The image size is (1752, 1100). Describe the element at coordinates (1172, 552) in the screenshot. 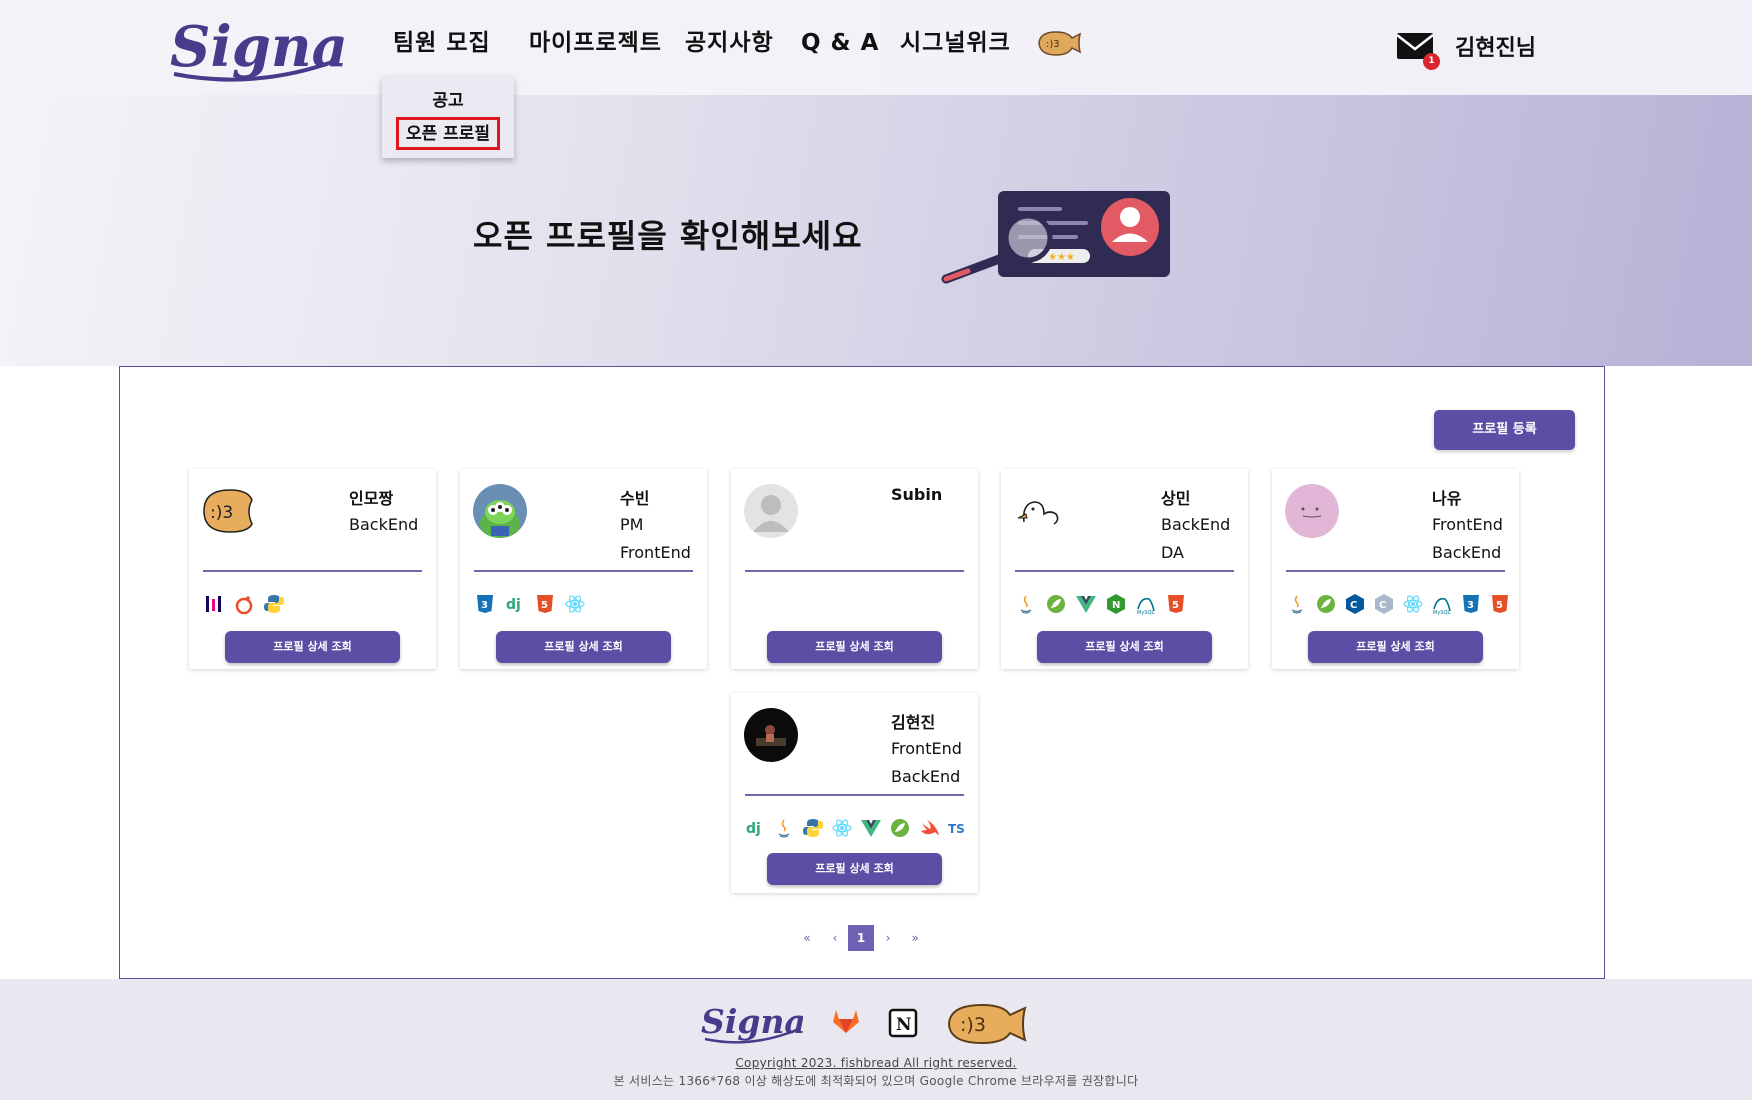

I see `card-role: DA` at that location.